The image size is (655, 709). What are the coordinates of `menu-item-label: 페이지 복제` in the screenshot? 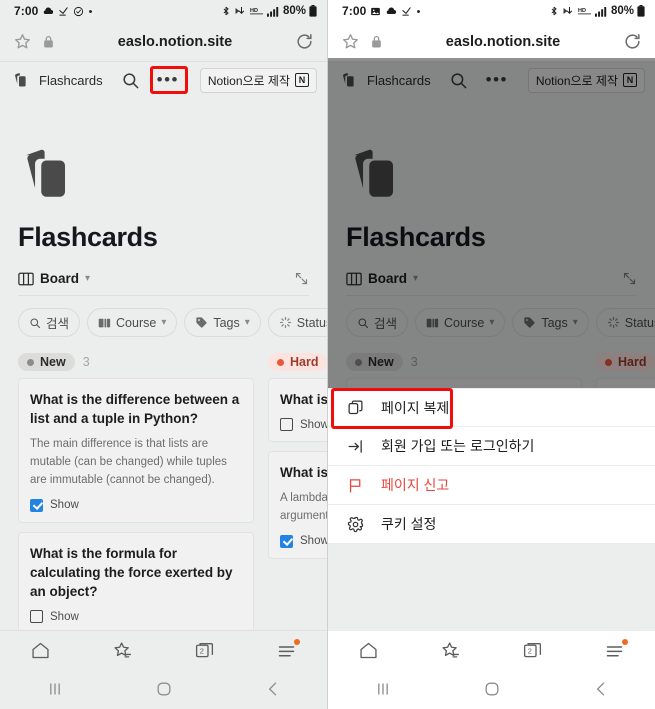 It's located at (415, 407).